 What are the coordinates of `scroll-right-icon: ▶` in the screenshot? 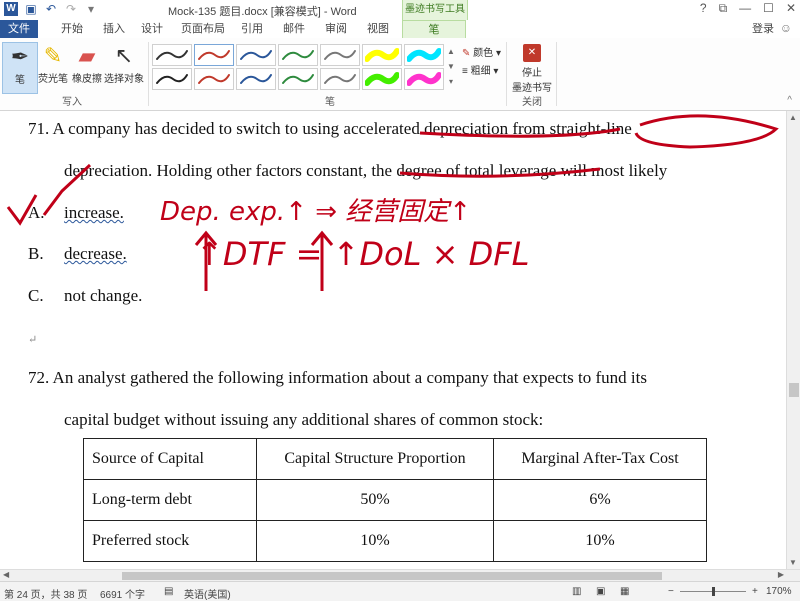 It's located at (781, 574).